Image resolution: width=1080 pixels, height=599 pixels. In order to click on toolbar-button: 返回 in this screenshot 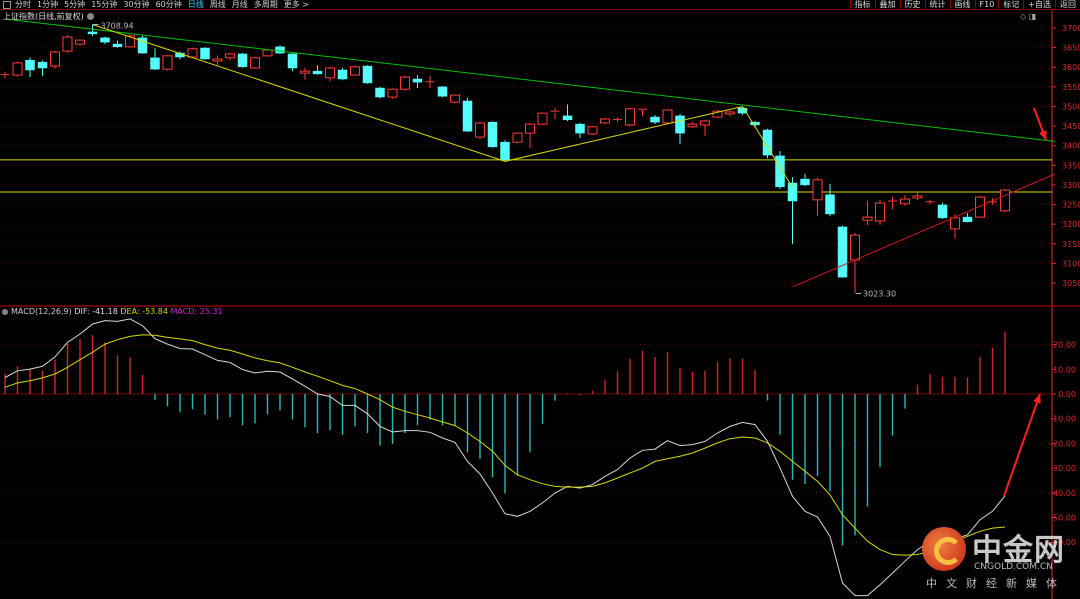, I will do `click(1067, 4)`.